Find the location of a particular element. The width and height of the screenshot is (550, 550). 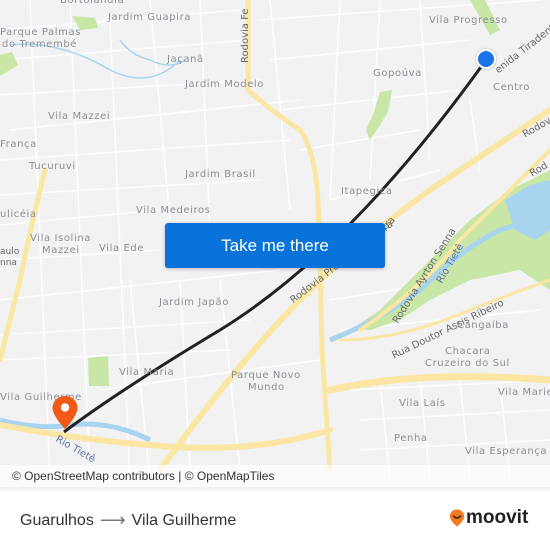

label-vila-mazzei: Vila Mazzei is located at coordinates (79, 116).